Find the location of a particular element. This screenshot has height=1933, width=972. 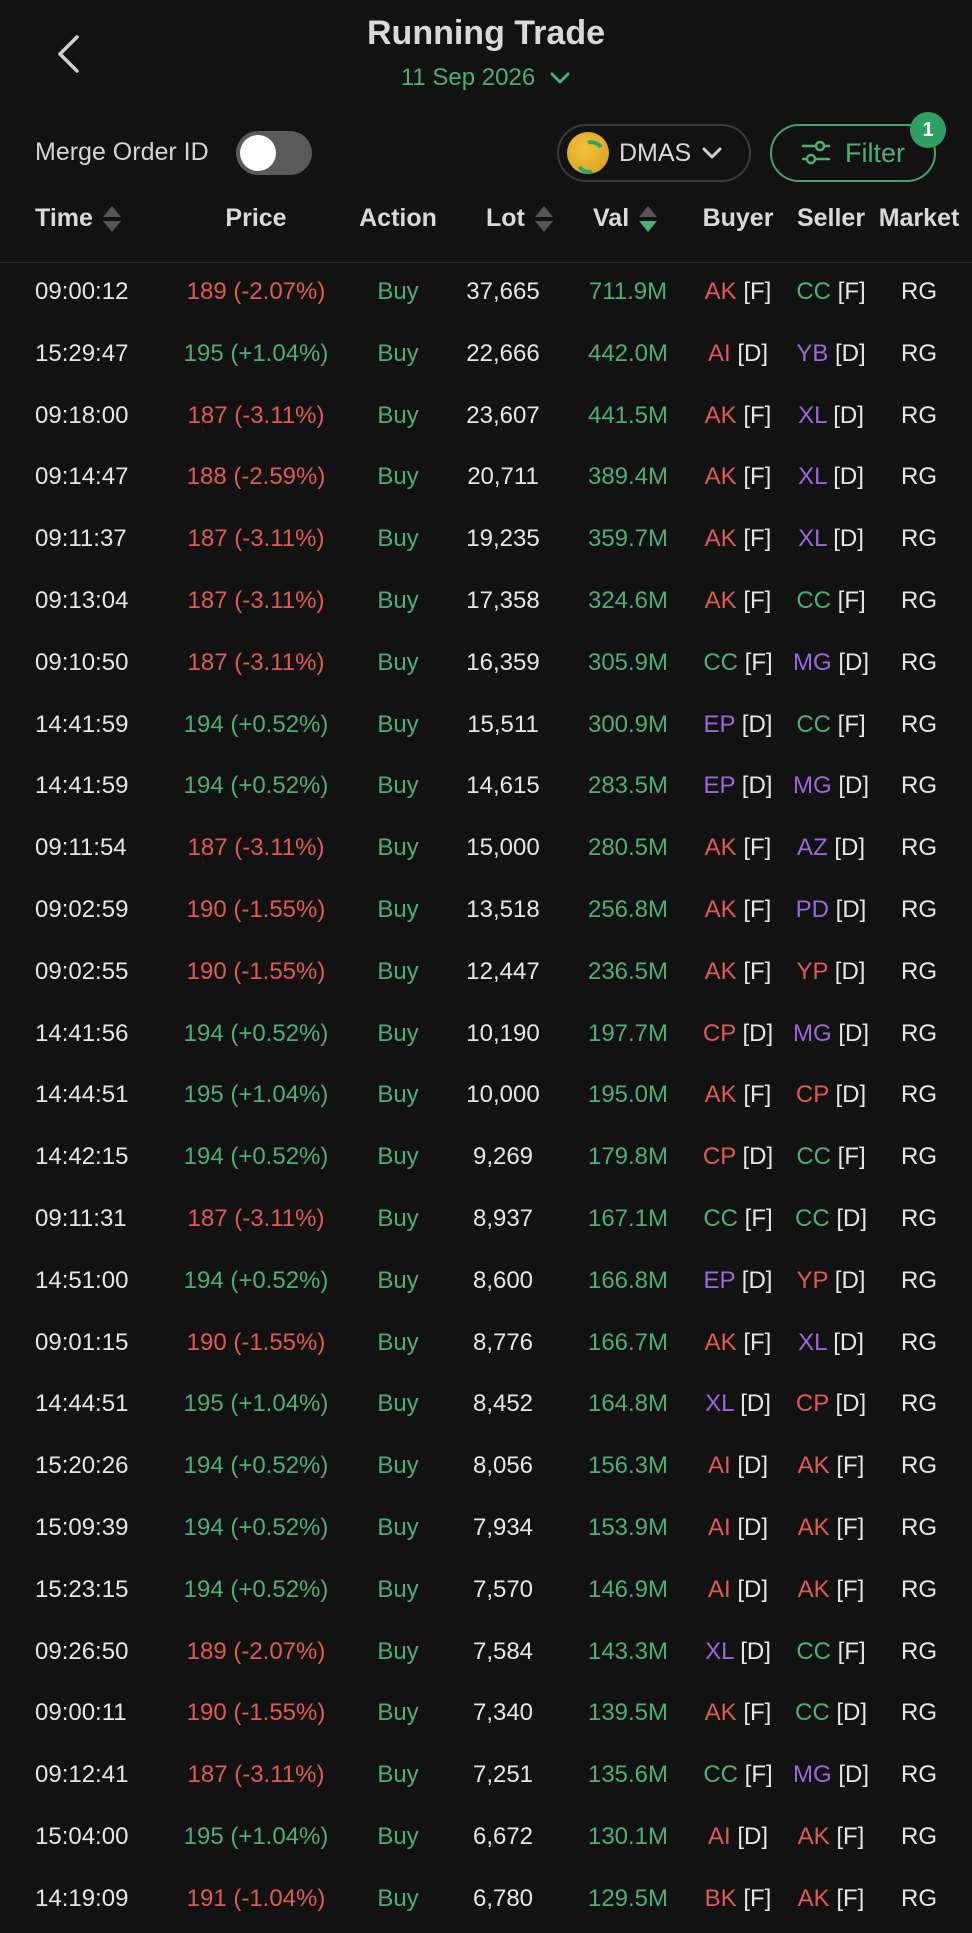

trade-price: 189 (-2.07%) is located at coordinates (256, 1651).